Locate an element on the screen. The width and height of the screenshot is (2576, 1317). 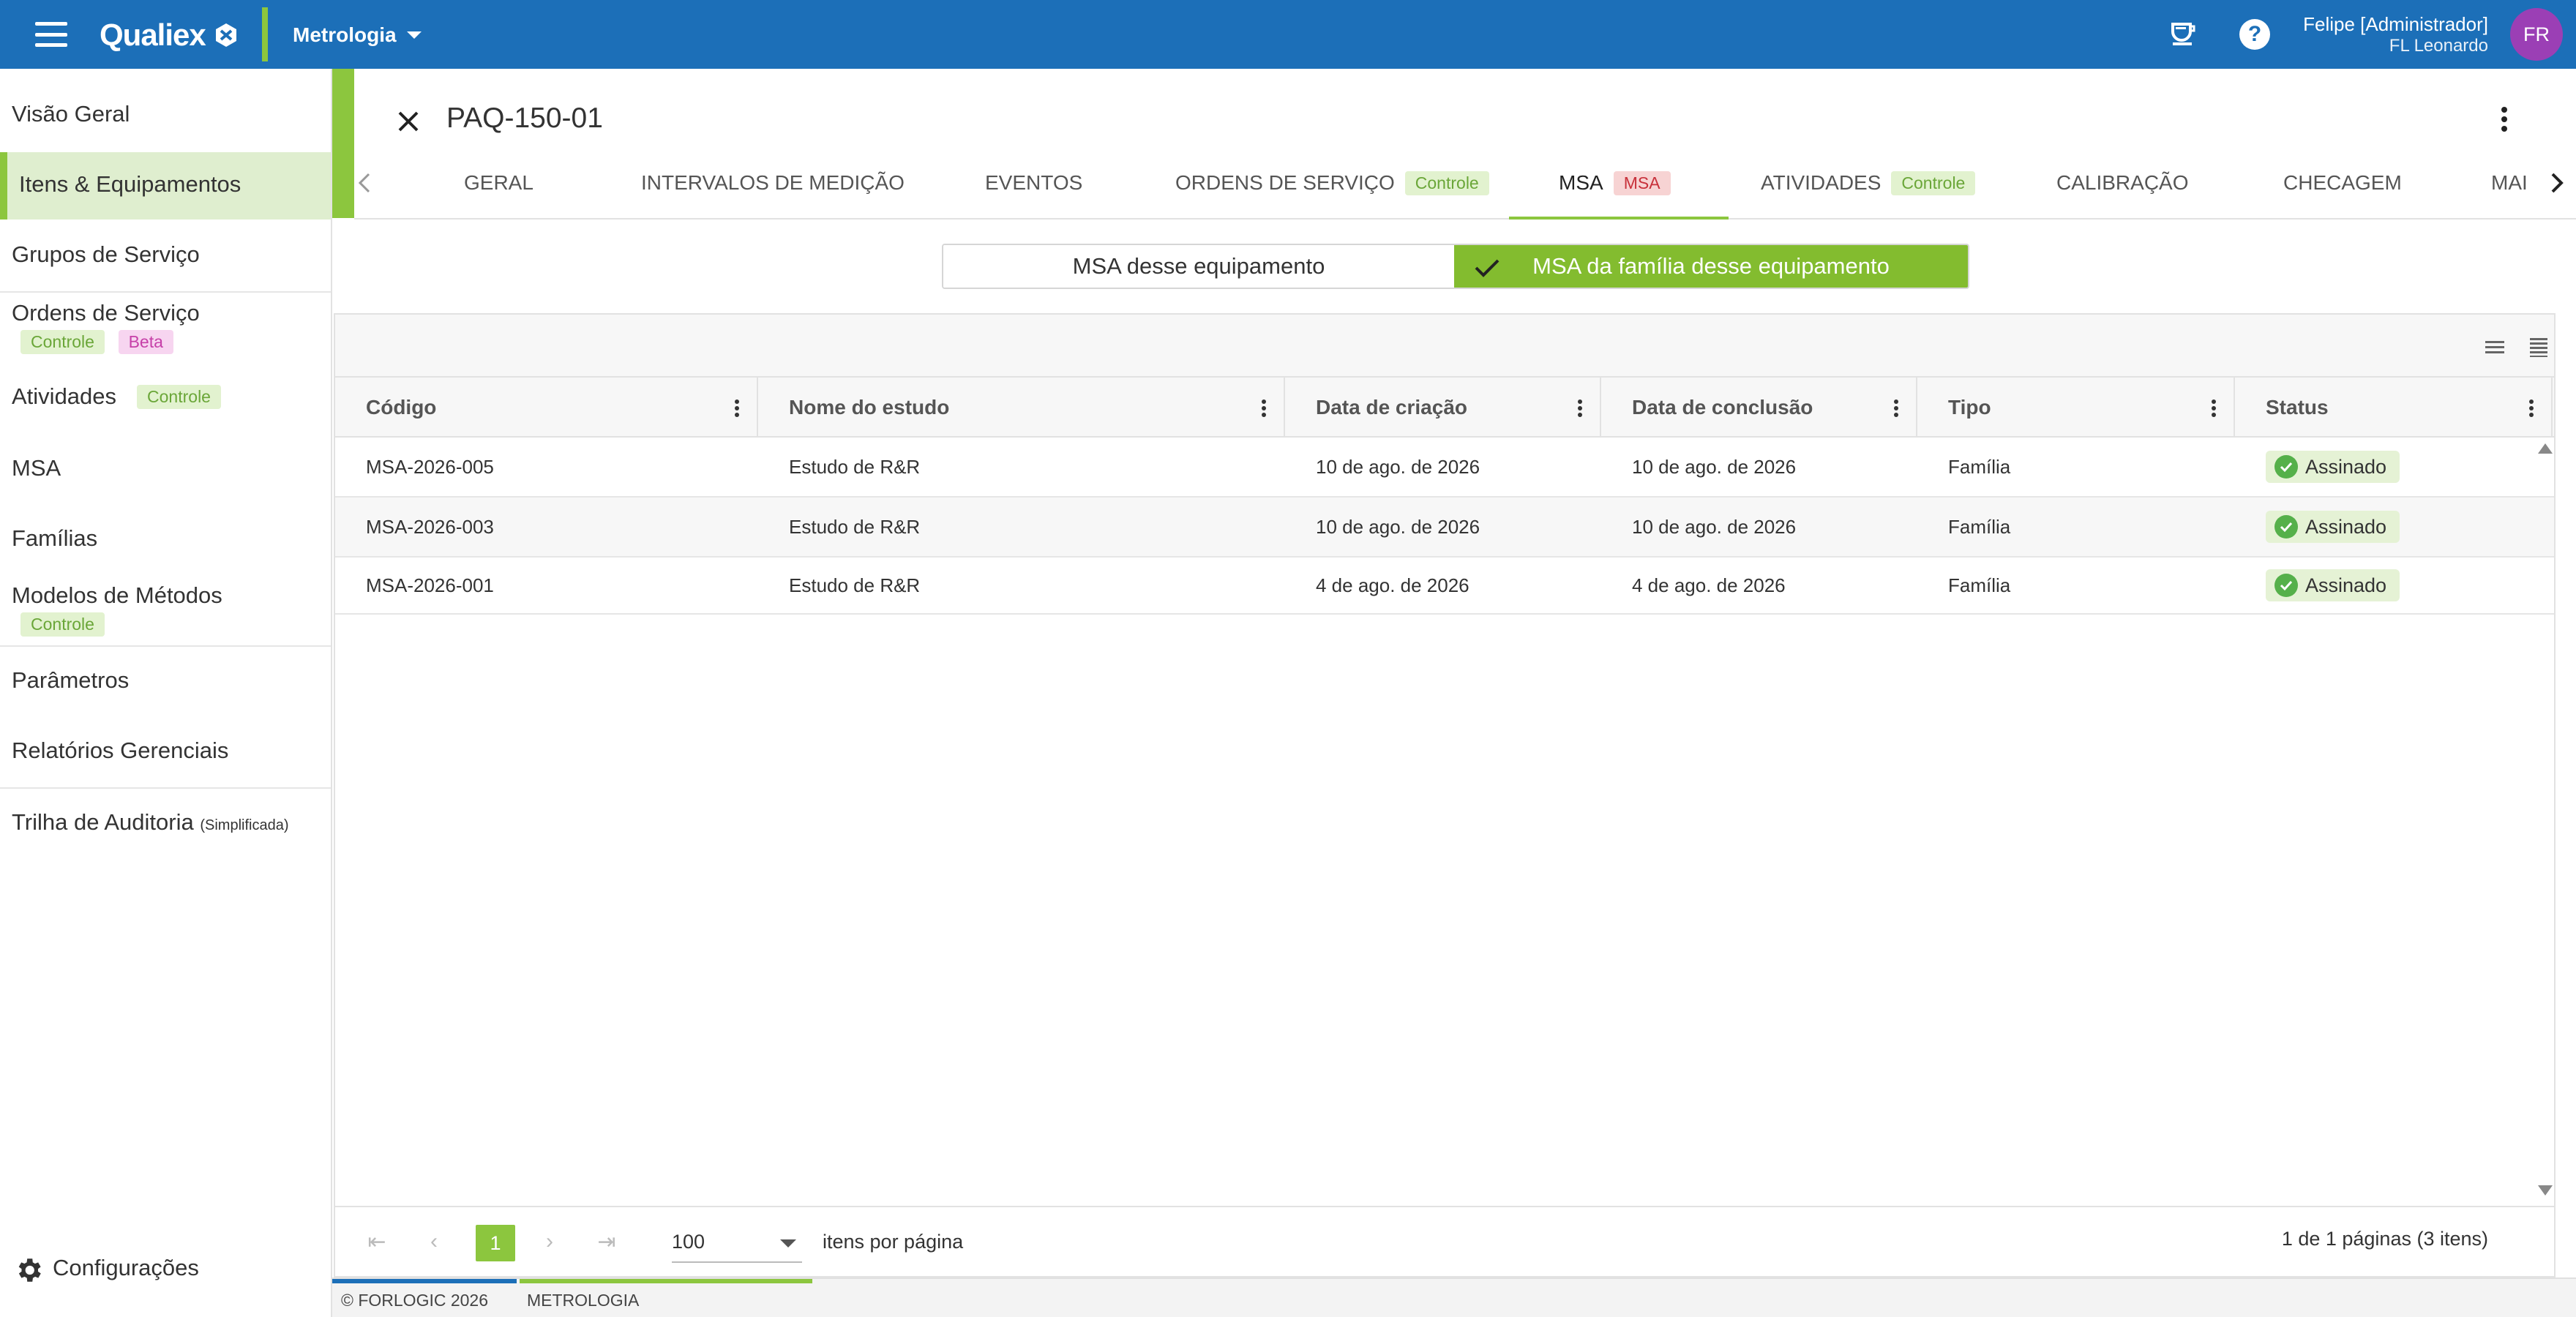
toggle-equipment-msa: MSA desse equipamento is located at coordinates (1198, 266).